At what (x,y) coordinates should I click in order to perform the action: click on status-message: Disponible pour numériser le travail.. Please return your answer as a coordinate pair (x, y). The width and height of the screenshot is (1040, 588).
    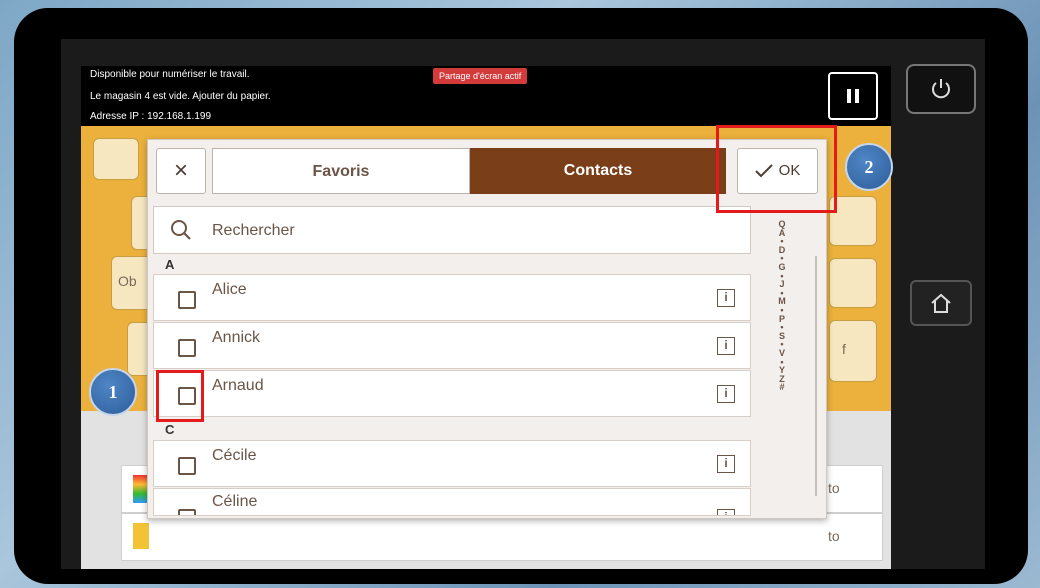
    Looking at the image, I should click on (170, 74).